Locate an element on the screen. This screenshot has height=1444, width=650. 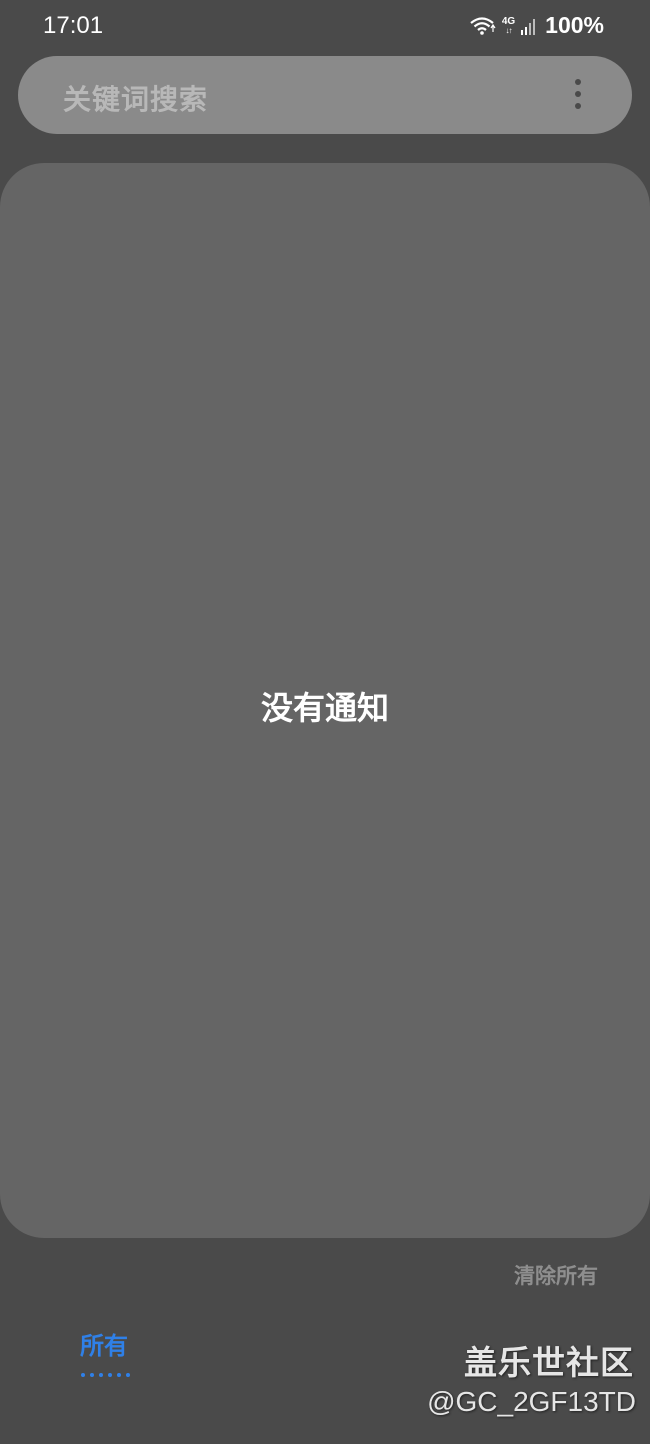
status-bar: 17:01 4G ↓↑ 100% is located at coordinates (325, 28).